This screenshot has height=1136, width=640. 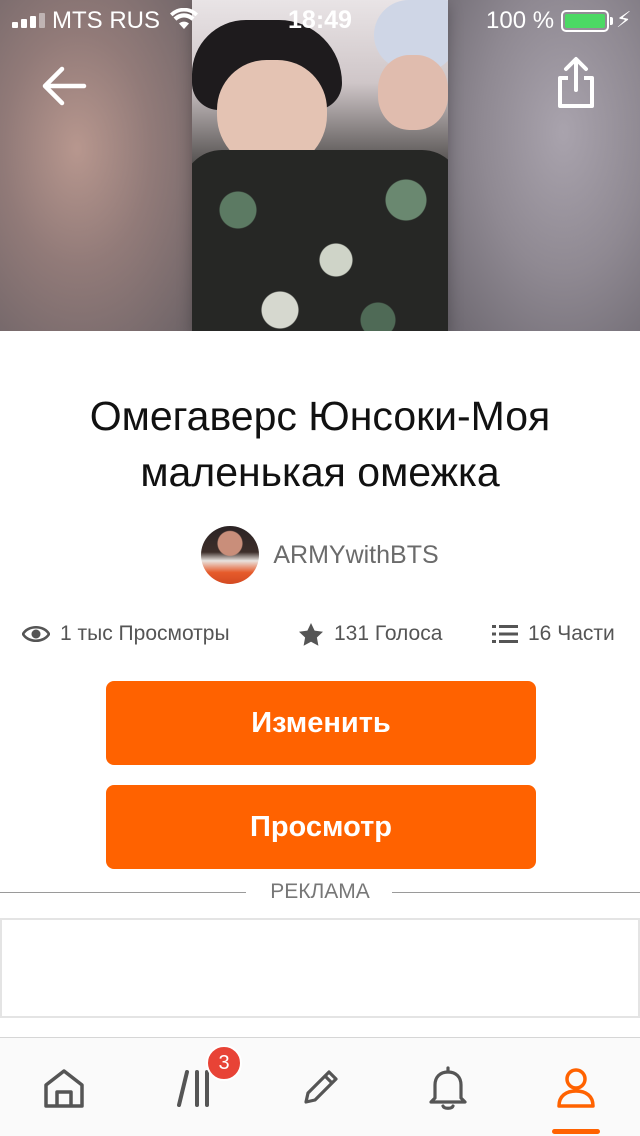 I want to click on parts-count: 16 Части, so click(x=571, y=633).